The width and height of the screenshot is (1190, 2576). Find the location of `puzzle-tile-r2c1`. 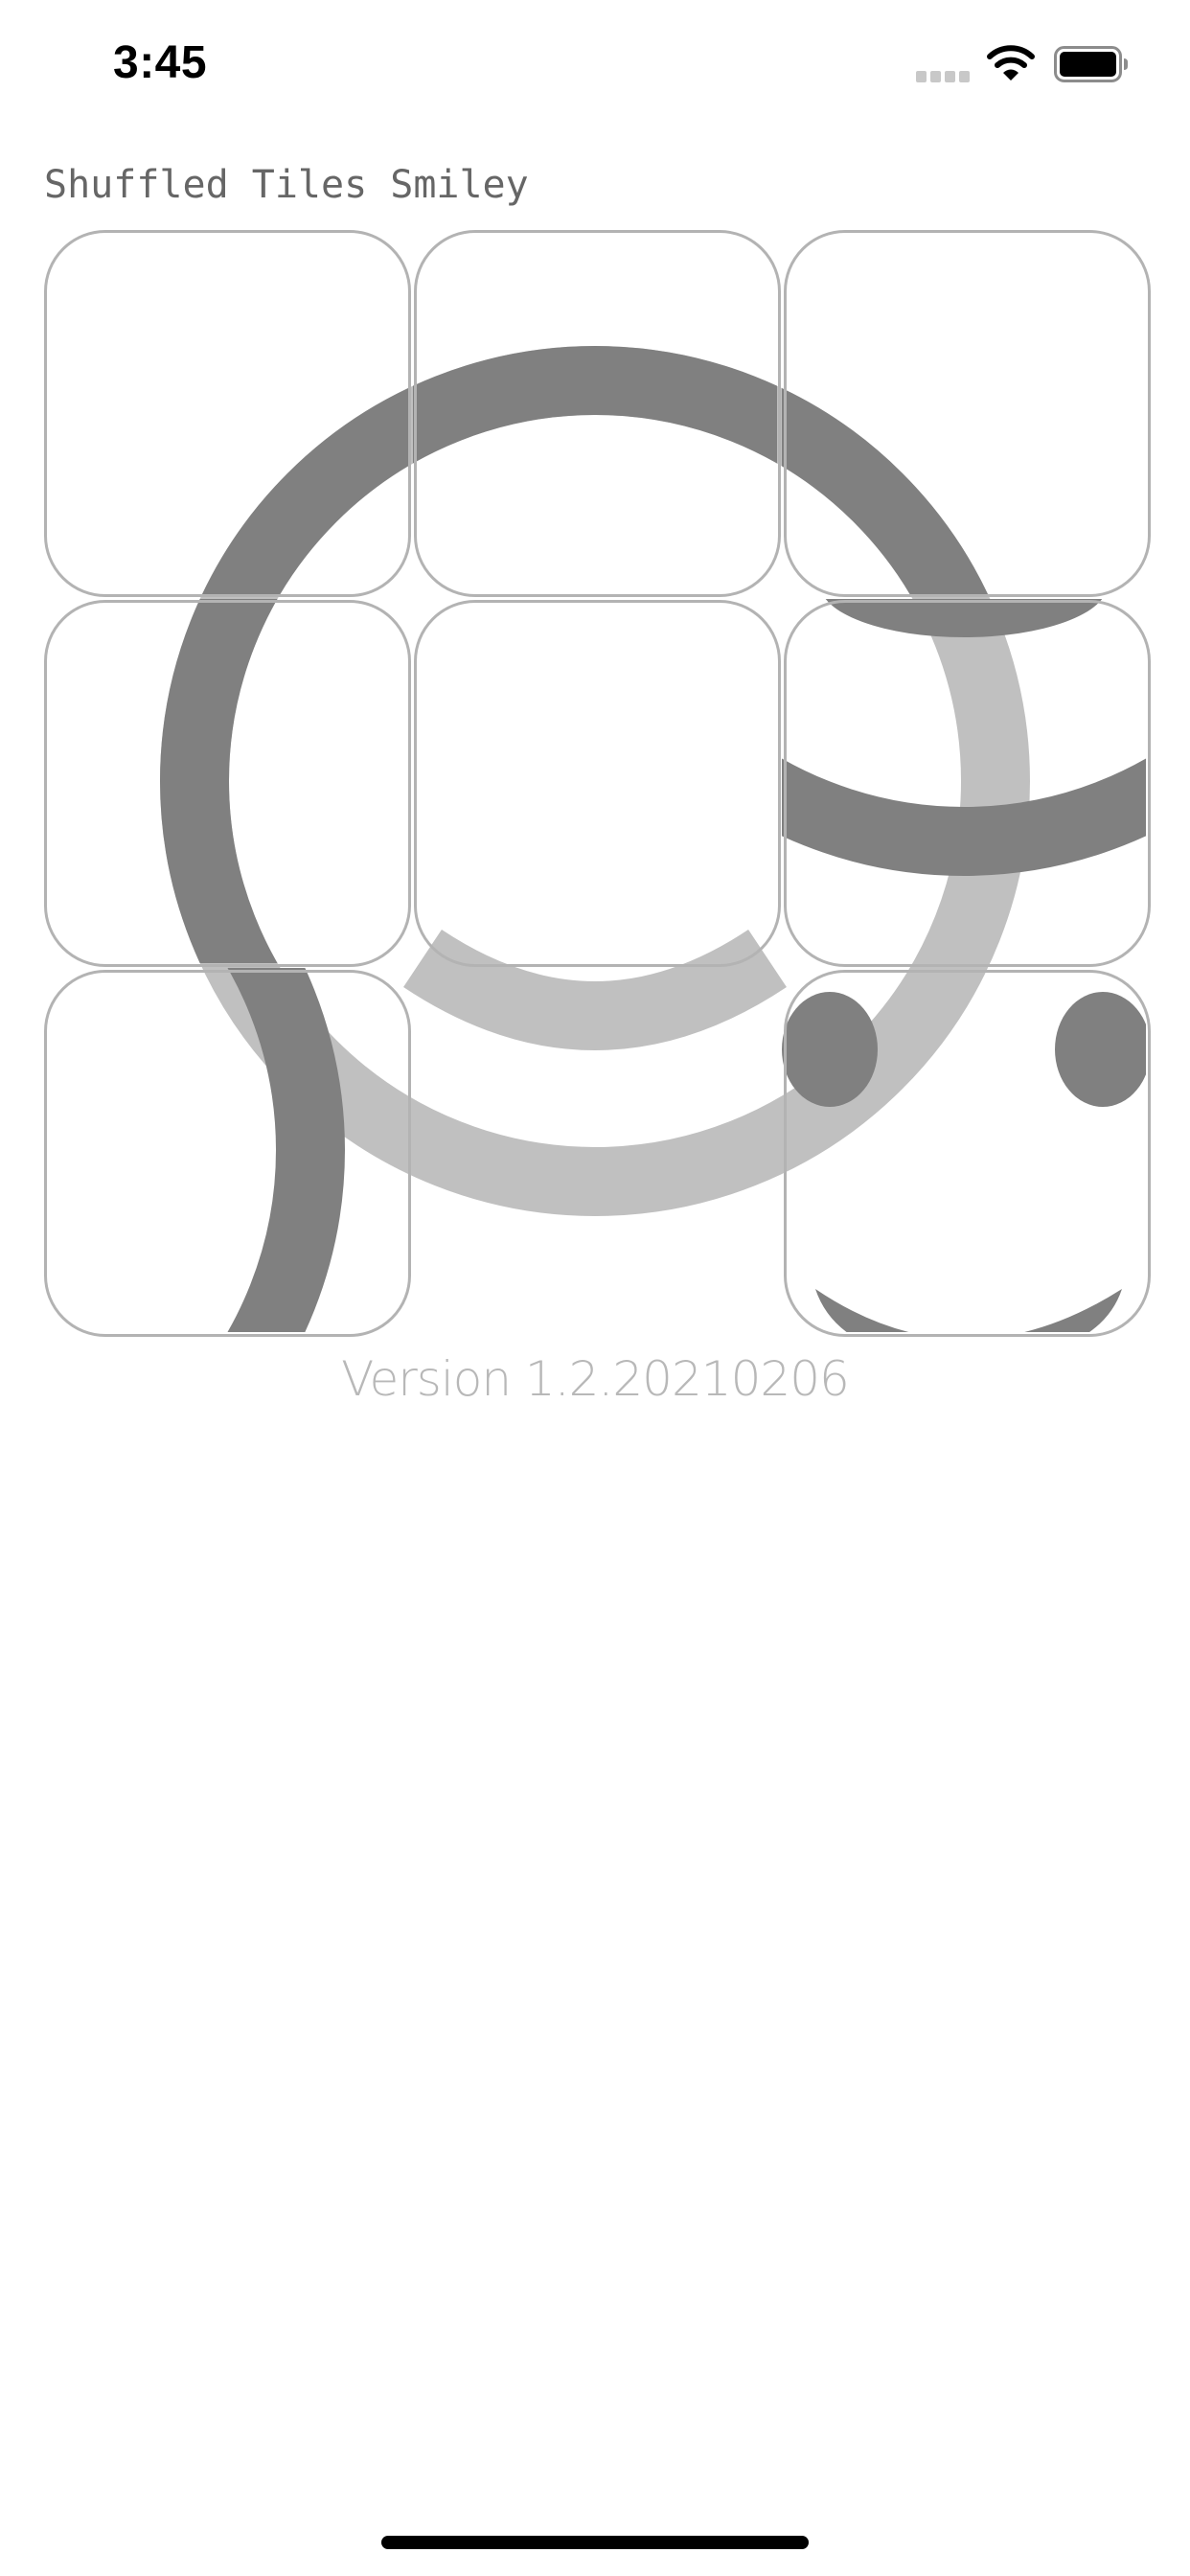

puzzle-tile-r2c1 is located at coordinates (228, 783).